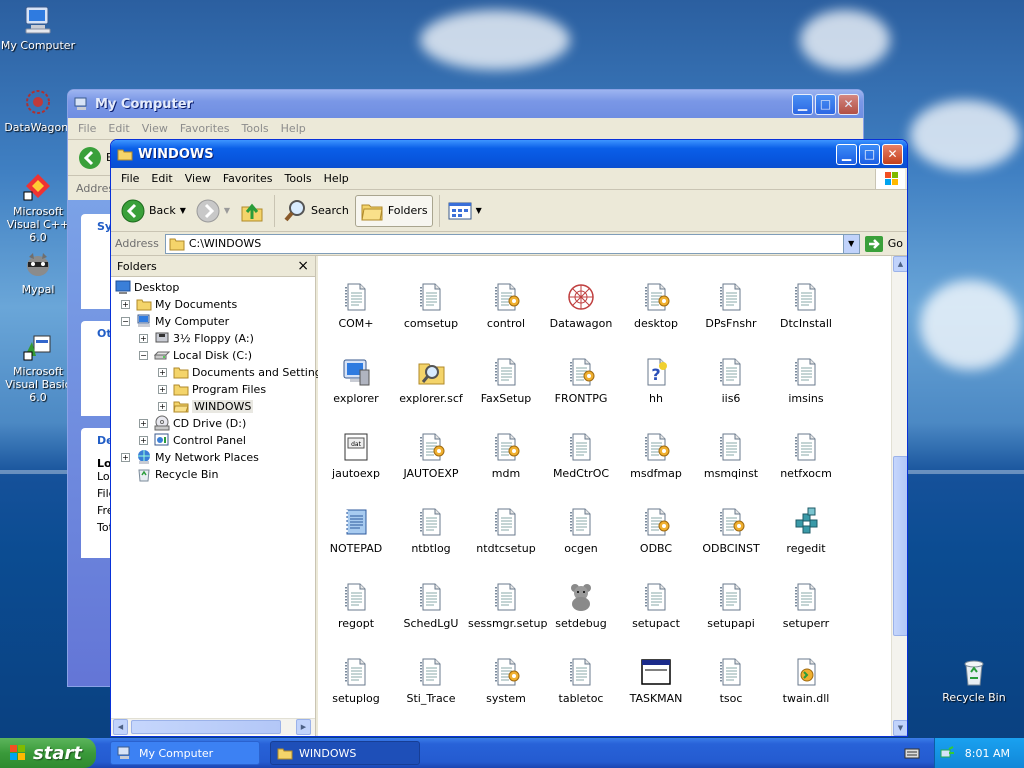  What do you see at coordinates (38, 207) in the screenshot?
I see `desktop-icon-visual-cpp: Microsoft Visual C++ 6.0` at bounding box center [38, 207].